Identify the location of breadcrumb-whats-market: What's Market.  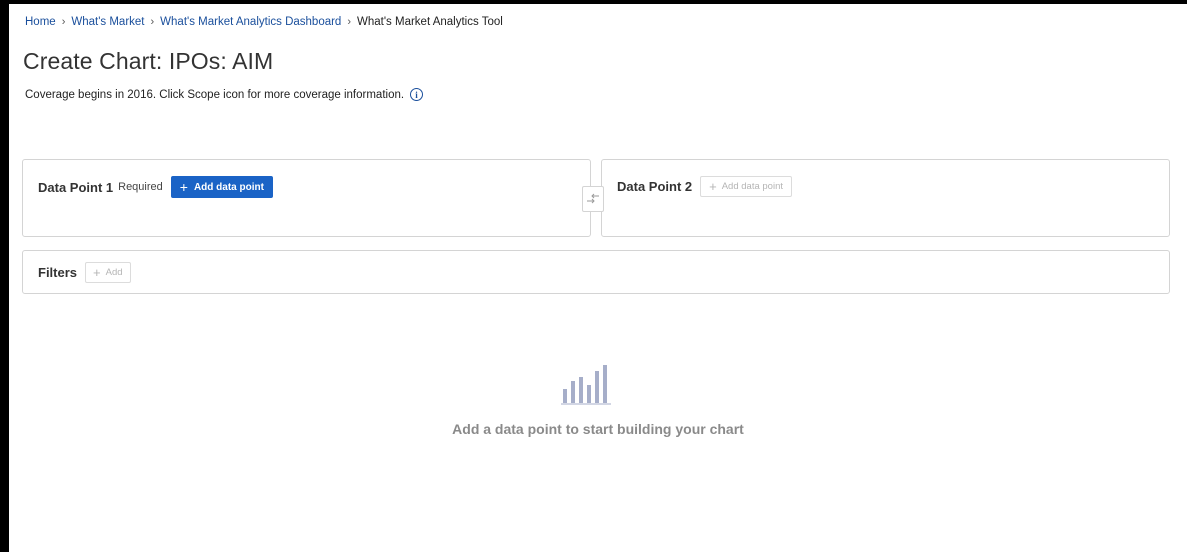
(107, 22).